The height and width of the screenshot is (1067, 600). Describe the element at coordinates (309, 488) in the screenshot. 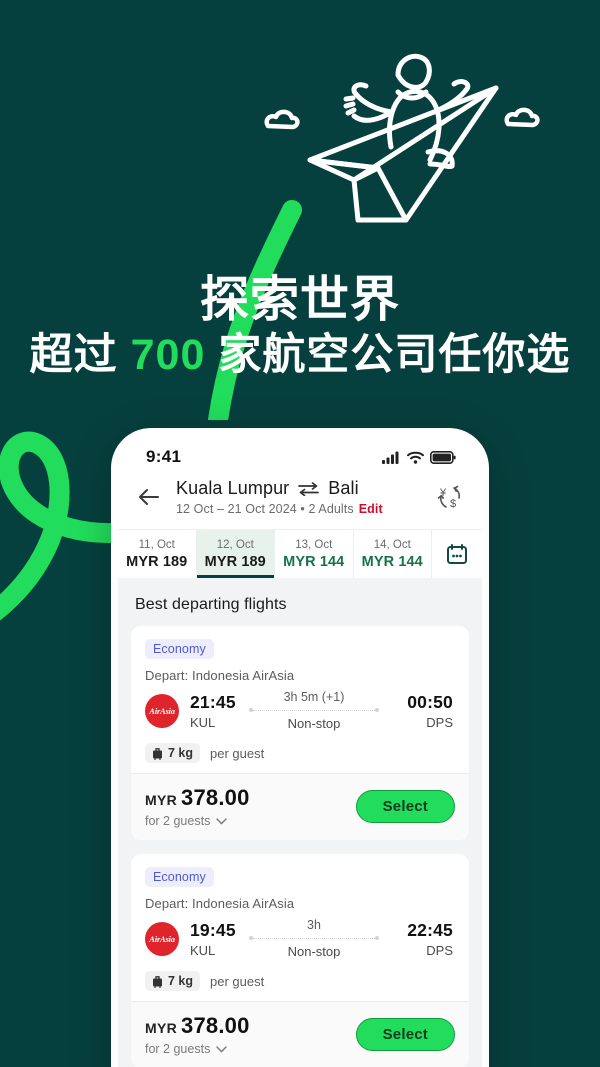

I see `swap-arrows-icon` at that location.